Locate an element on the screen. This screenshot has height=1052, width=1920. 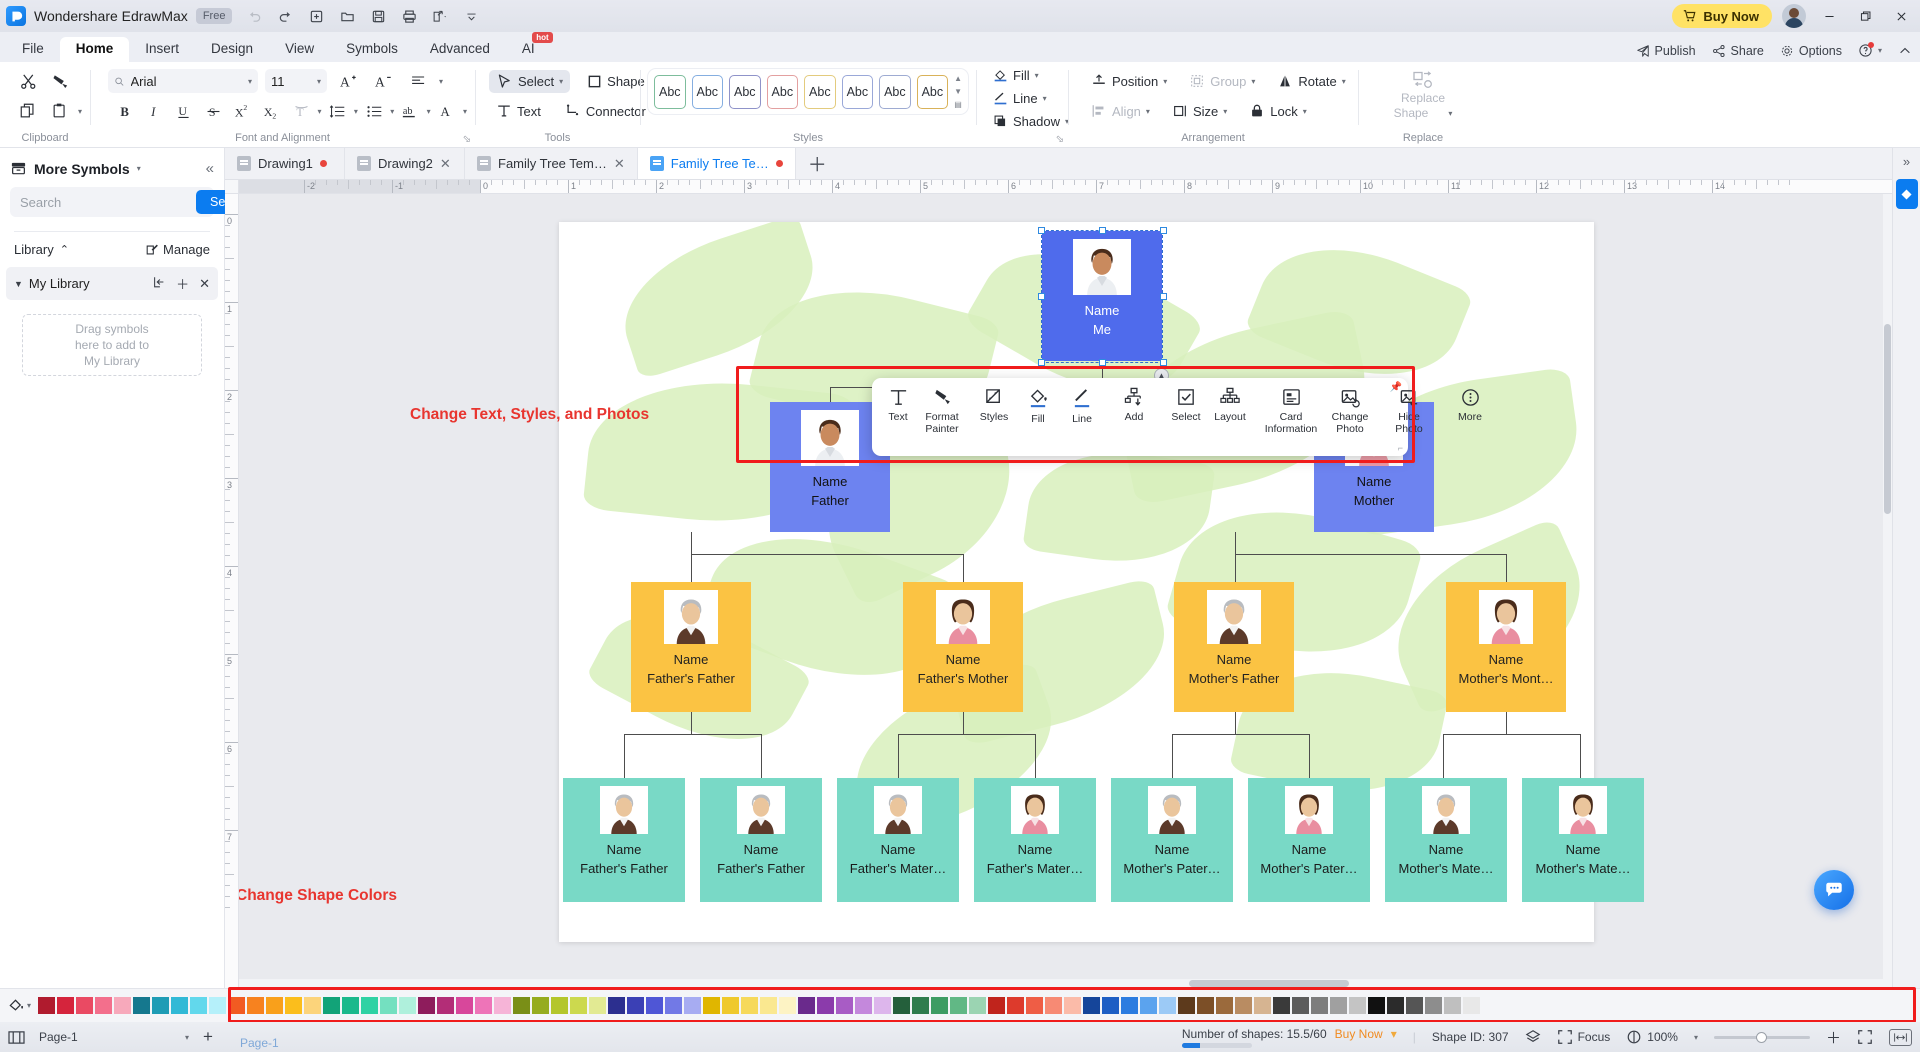
text-tool-button: Text is located at coordinates (518, 111).